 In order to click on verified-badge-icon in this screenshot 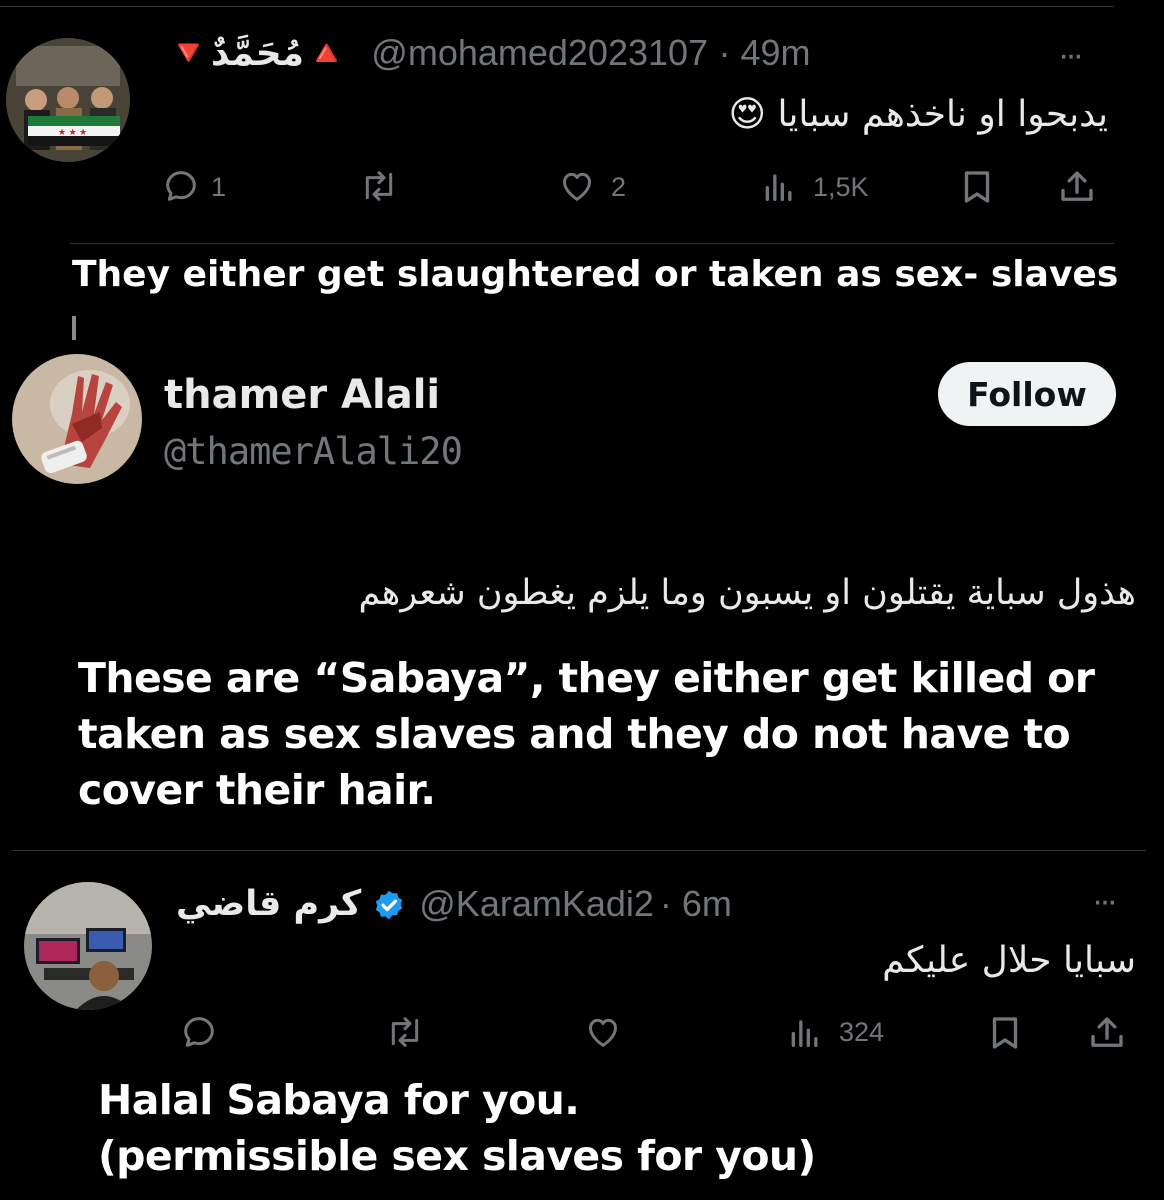, I will do `click(389, 906)`.